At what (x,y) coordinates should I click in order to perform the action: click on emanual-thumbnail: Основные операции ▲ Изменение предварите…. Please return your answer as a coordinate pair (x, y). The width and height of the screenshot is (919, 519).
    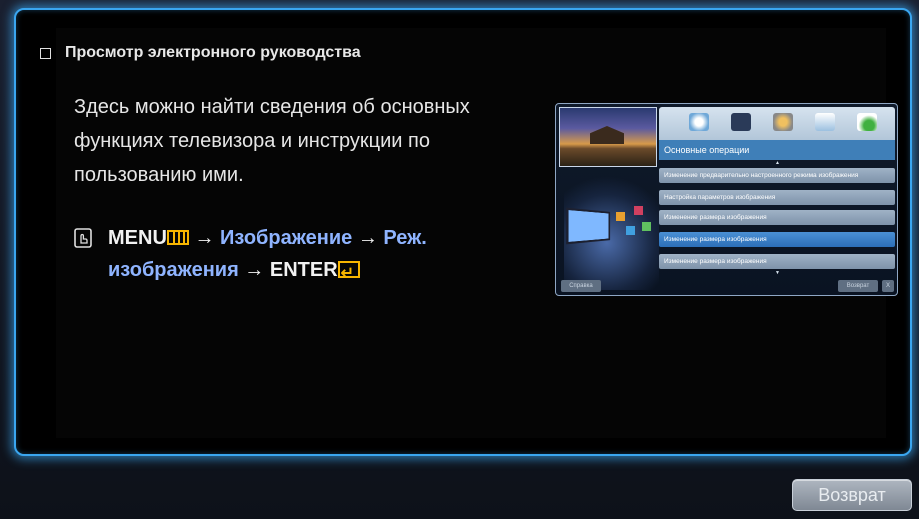
    Looking at the image, I should click on (726, 199).